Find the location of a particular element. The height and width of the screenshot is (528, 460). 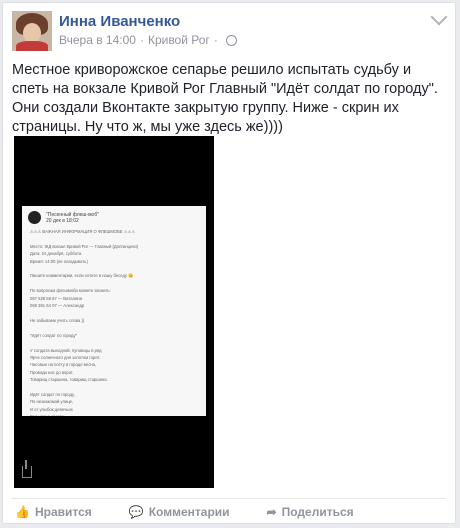

share-button: ➦ Поделиться is located at coordinates (310, 512).